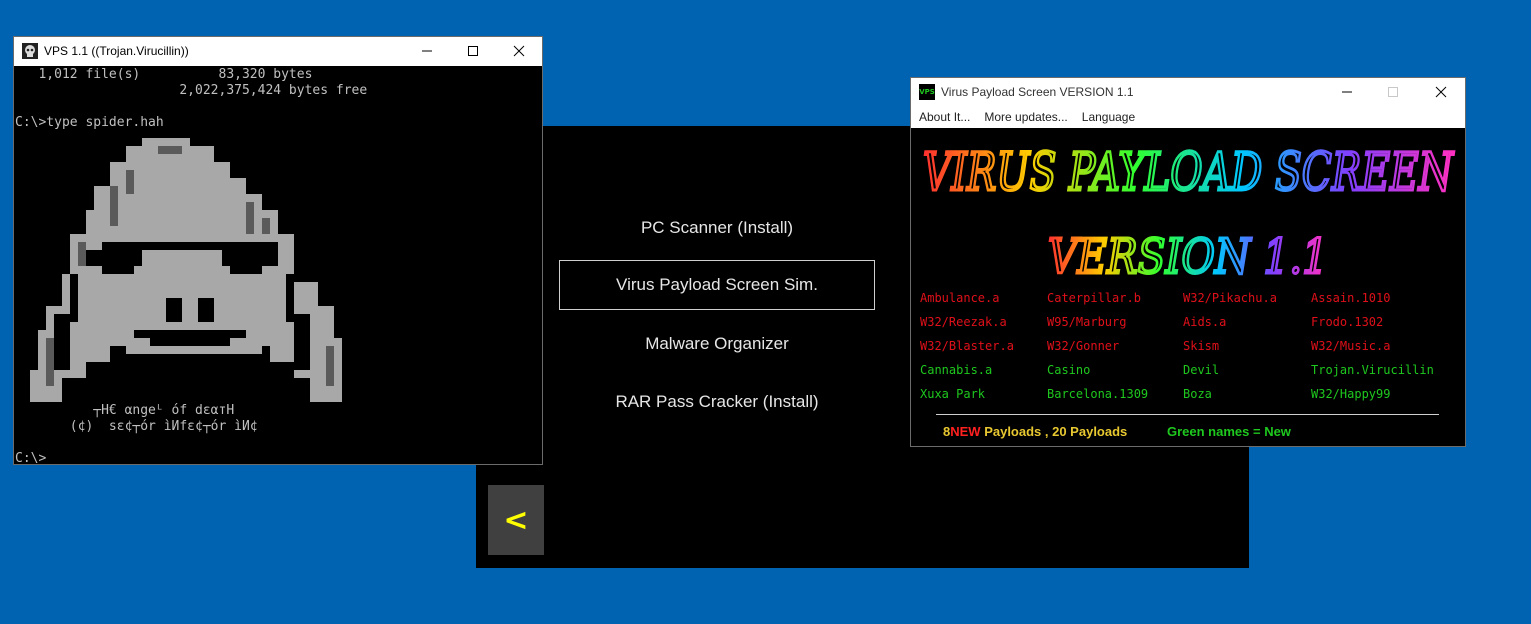 The width and height of the screenshot is (1531, 624). Describe the element at coordinates (717, 228) in the screenshot. I see `pc-scanner-button: PC Scanner (Install)` at that location.